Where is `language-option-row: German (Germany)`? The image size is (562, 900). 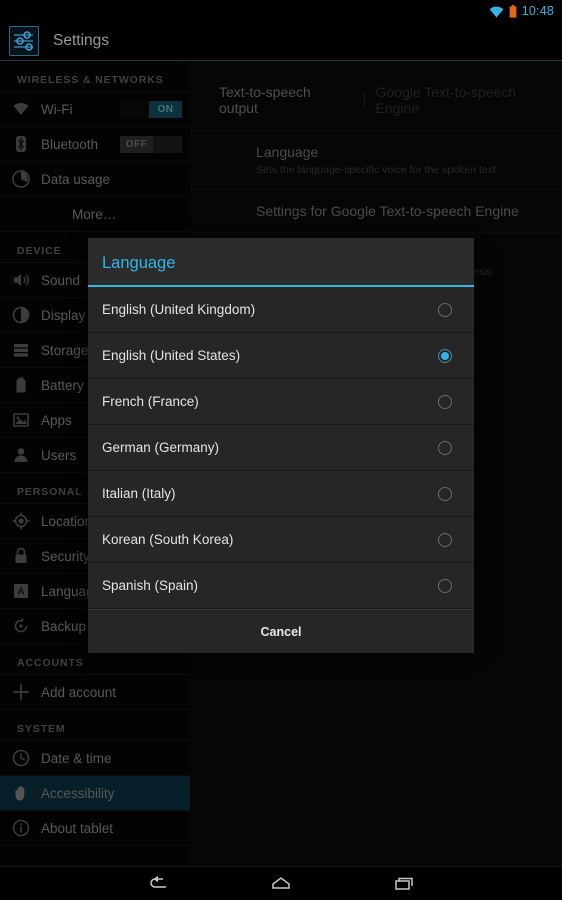
language-option-row: German (Germany) is located at coordinates (281, 448).